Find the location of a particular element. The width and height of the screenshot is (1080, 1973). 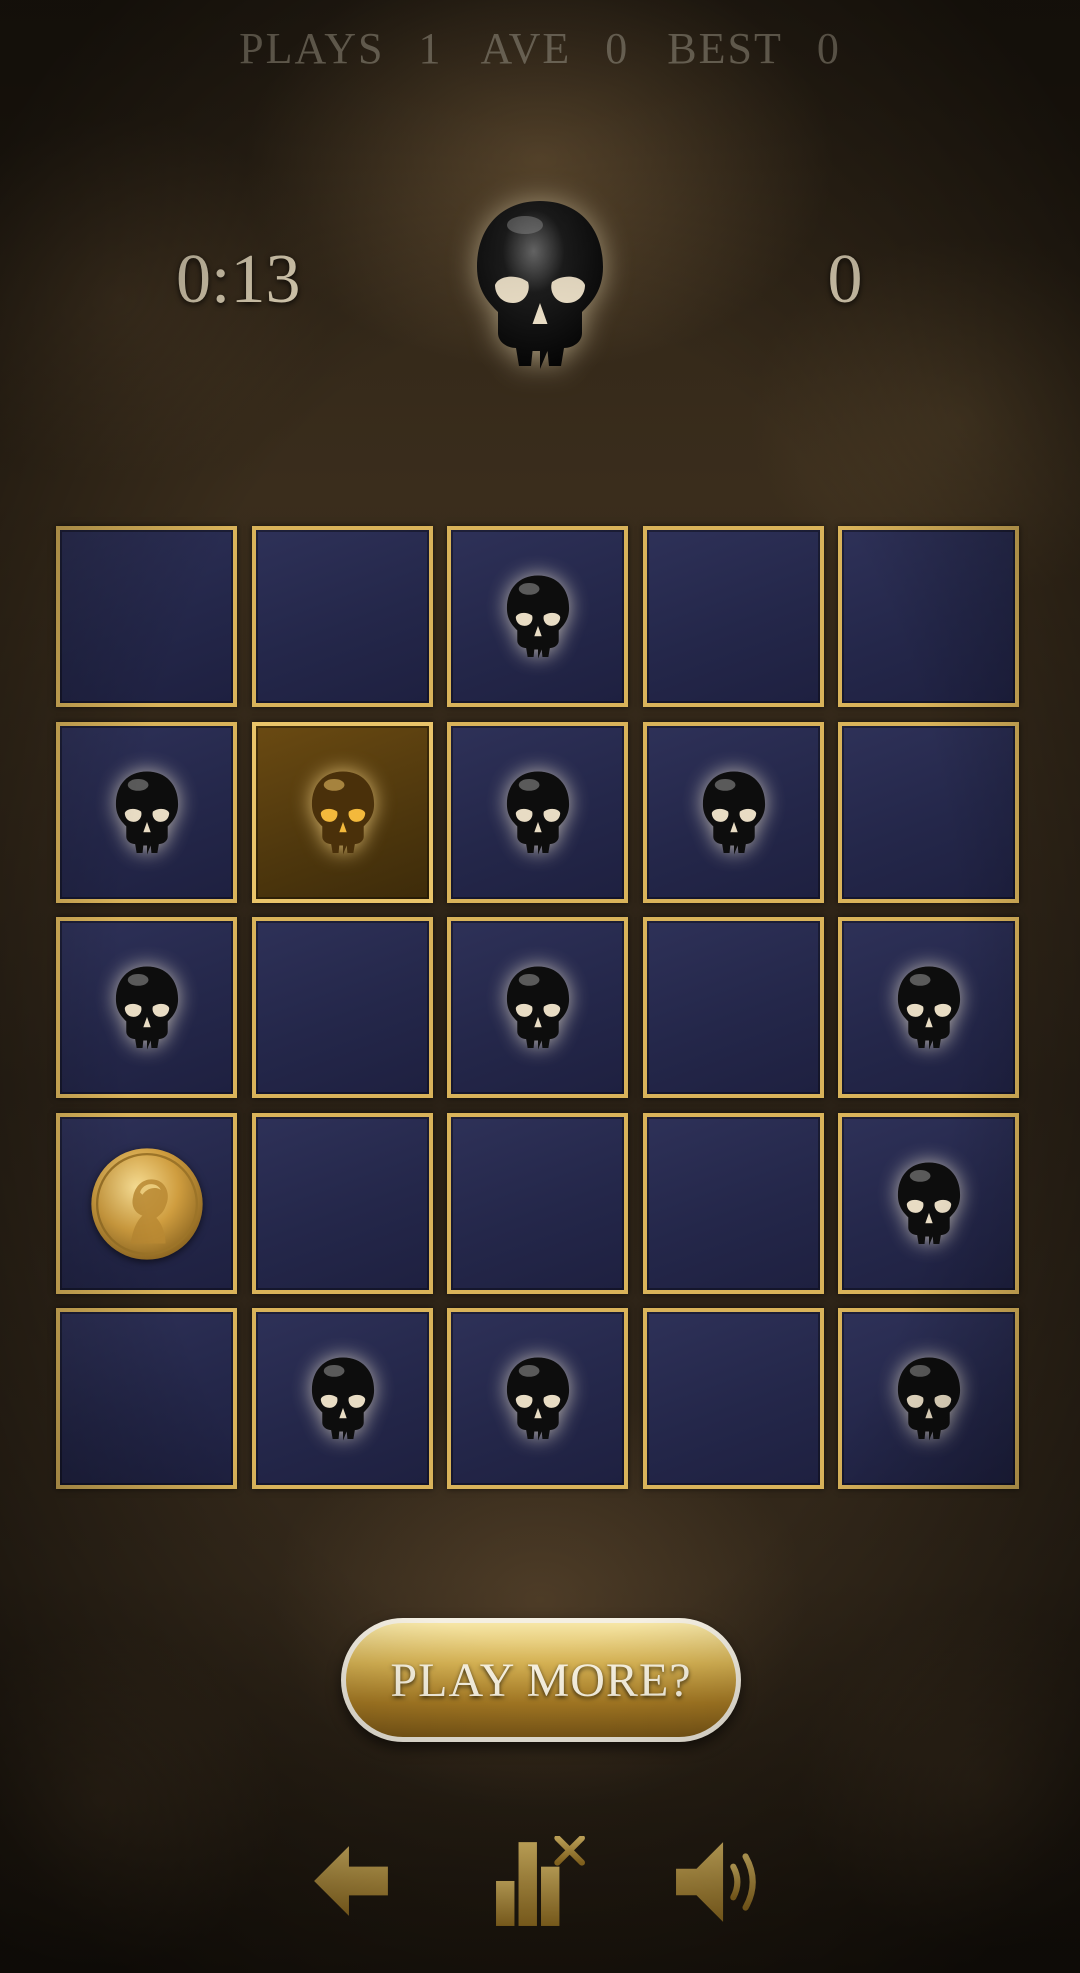

ave-value: 0 is located at coordinates (617, 48).